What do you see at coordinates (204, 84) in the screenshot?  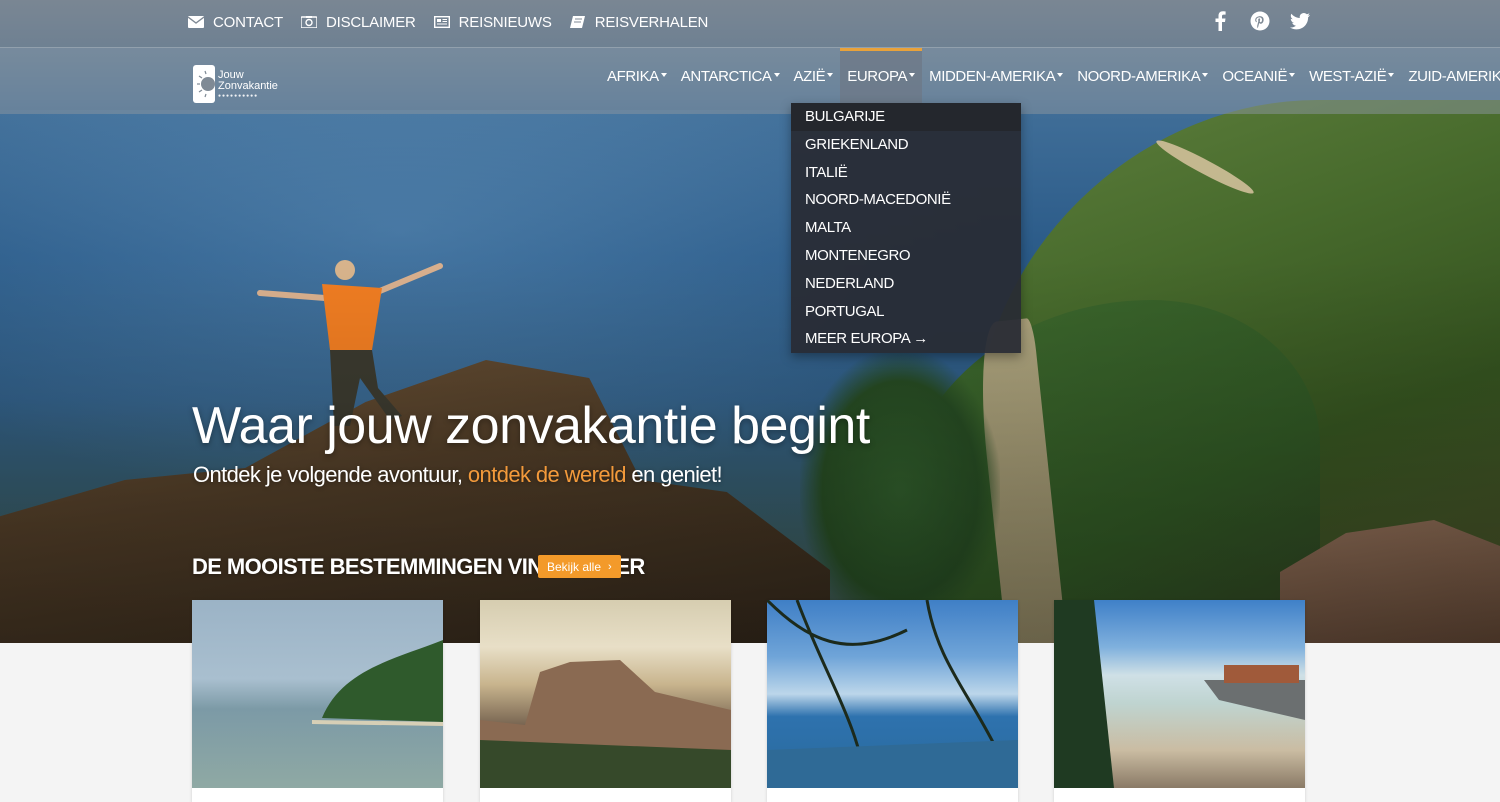 I see `sun-logo-icon` at bounding box center [204, 84].